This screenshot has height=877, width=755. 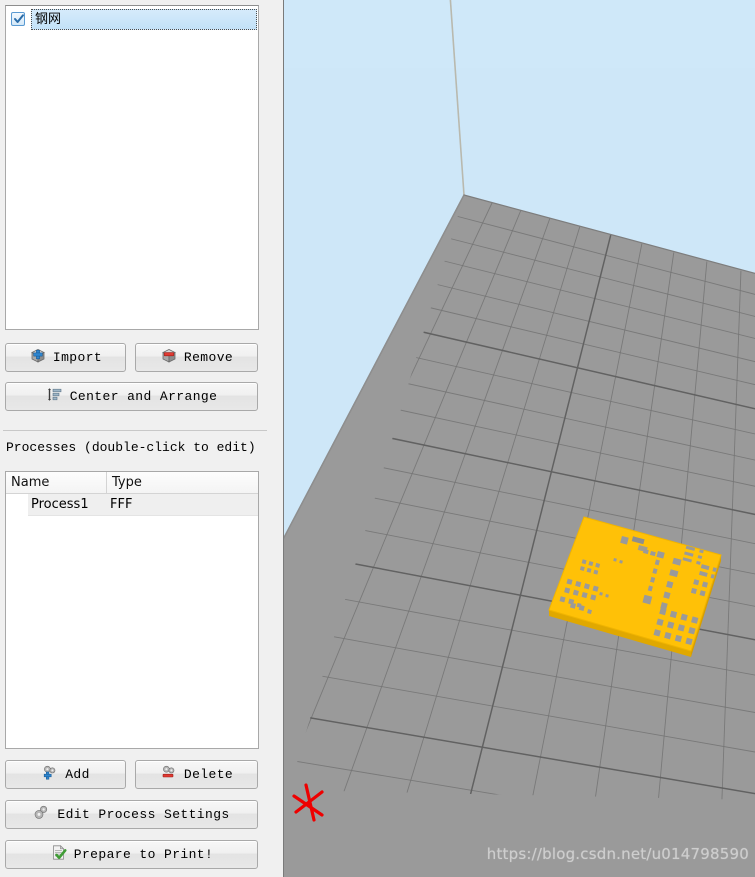 I want to click on prepare-to-print-button-label: Prepare to Print!, so click(x=143, y=854).